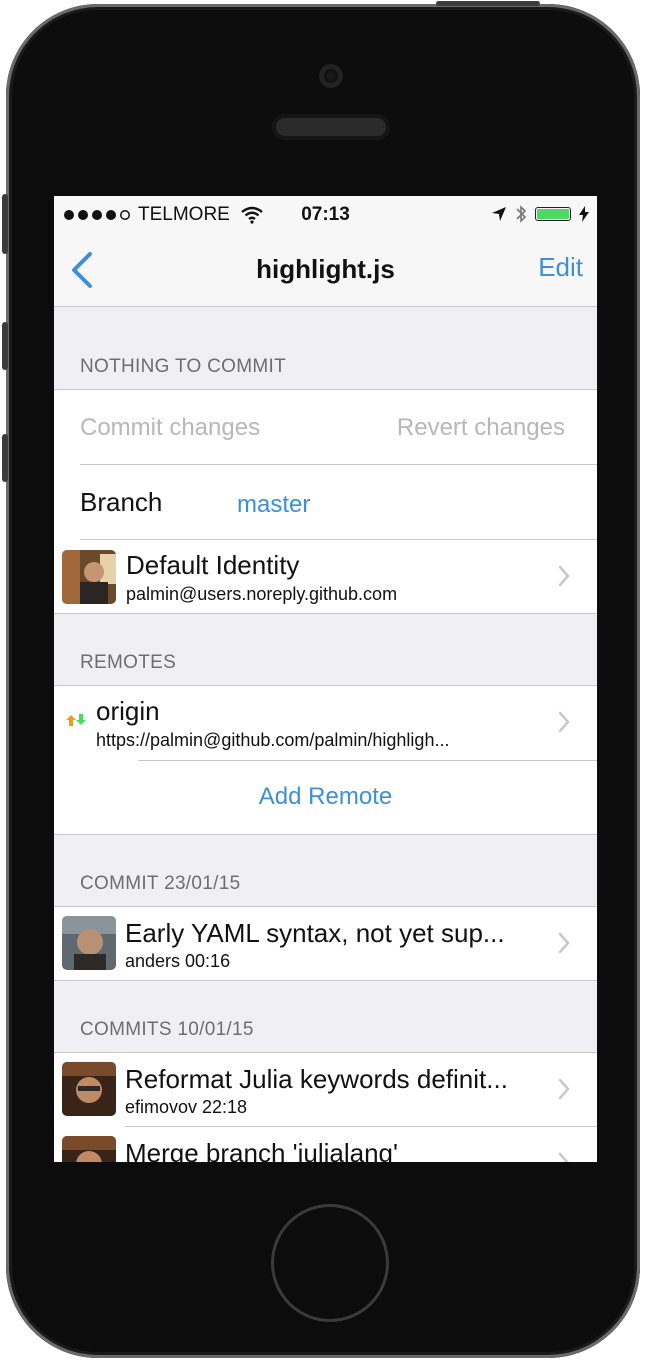  What do you see at coordinates (273, 505) in the screenshot?
I see `branch-value: master` at bounding box center [273, 505].